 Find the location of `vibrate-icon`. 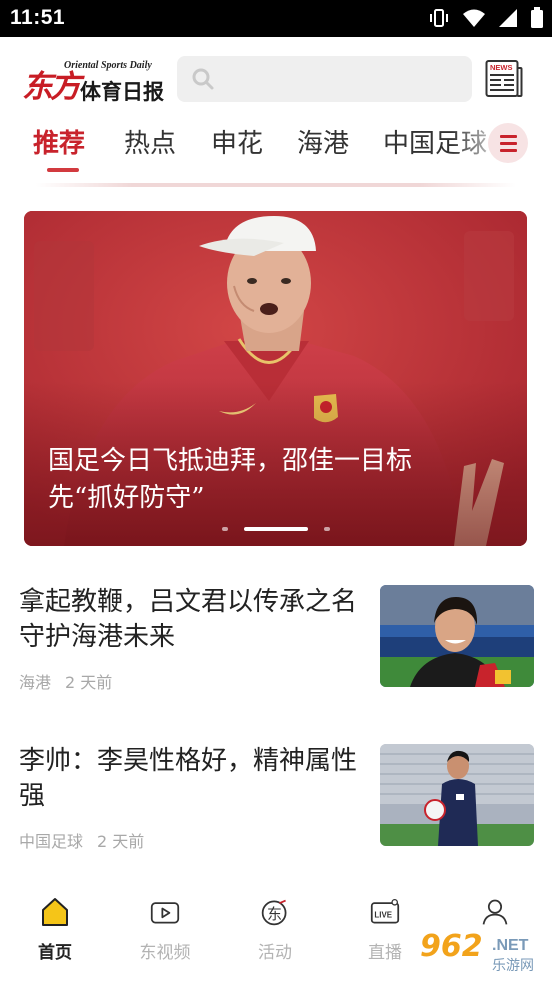

vibrate-icon is located at coordinates (439, 18).